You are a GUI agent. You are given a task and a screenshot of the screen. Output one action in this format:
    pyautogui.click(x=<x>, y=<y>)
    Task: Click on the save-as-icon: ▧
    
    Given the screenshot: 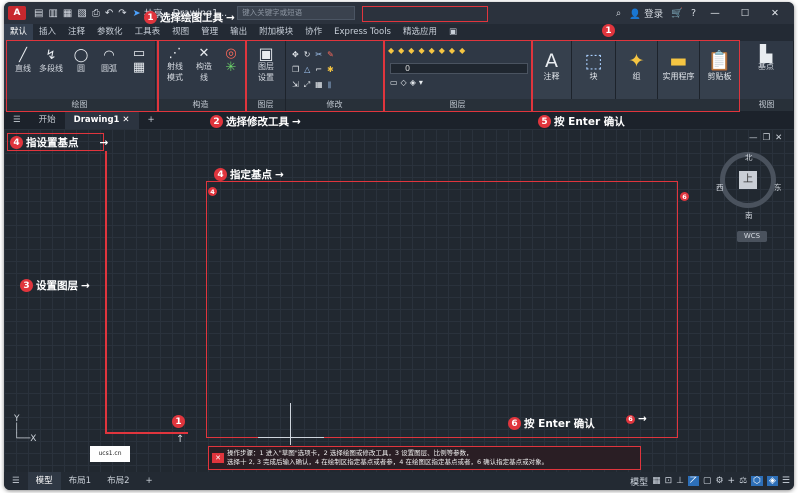 What is the action you would take?
    pyautogui.click(x=81, y=13)
    